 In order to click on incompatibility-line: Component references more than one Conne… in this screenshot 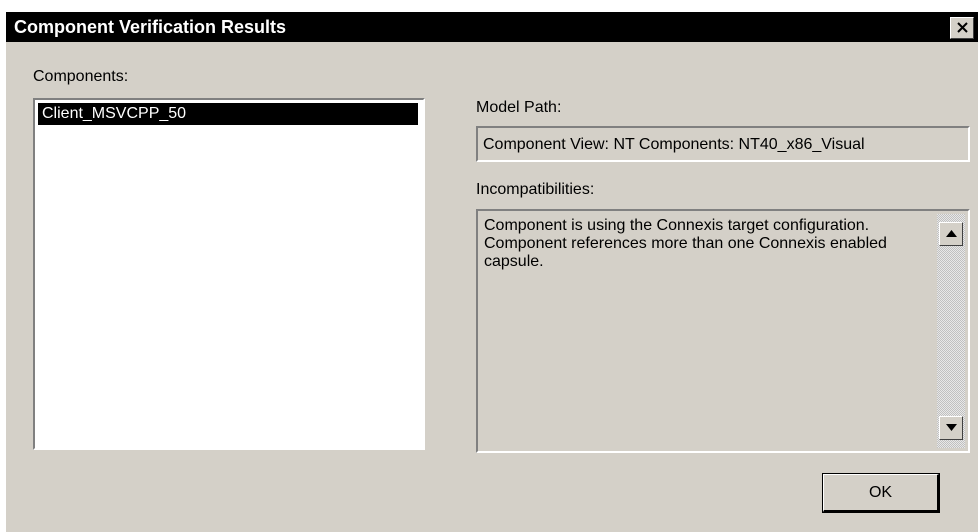, I will do `click(685, 252)`.